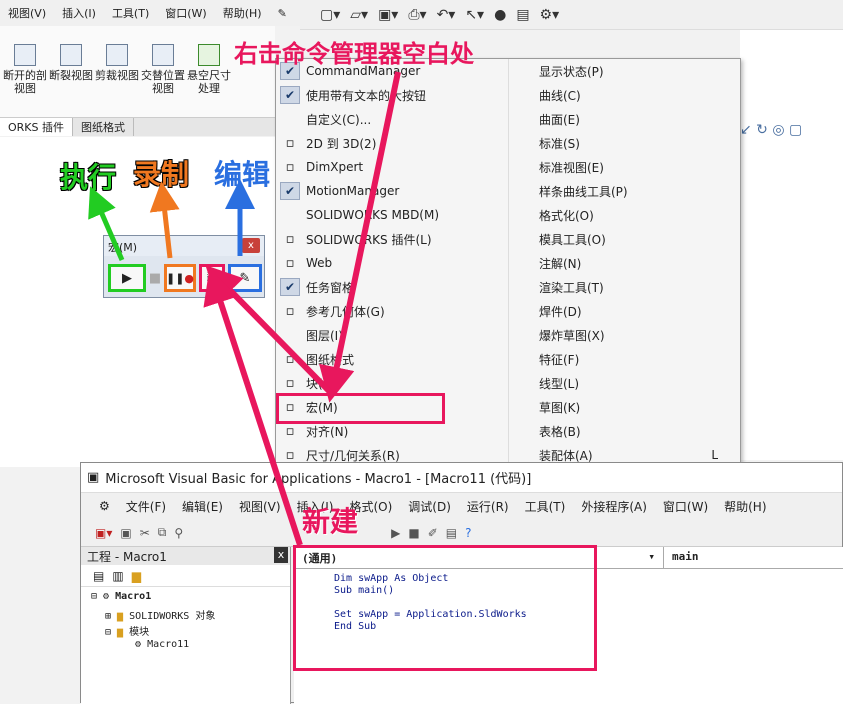  I want to click on menu-item: 草图(K), so click(625, 407).